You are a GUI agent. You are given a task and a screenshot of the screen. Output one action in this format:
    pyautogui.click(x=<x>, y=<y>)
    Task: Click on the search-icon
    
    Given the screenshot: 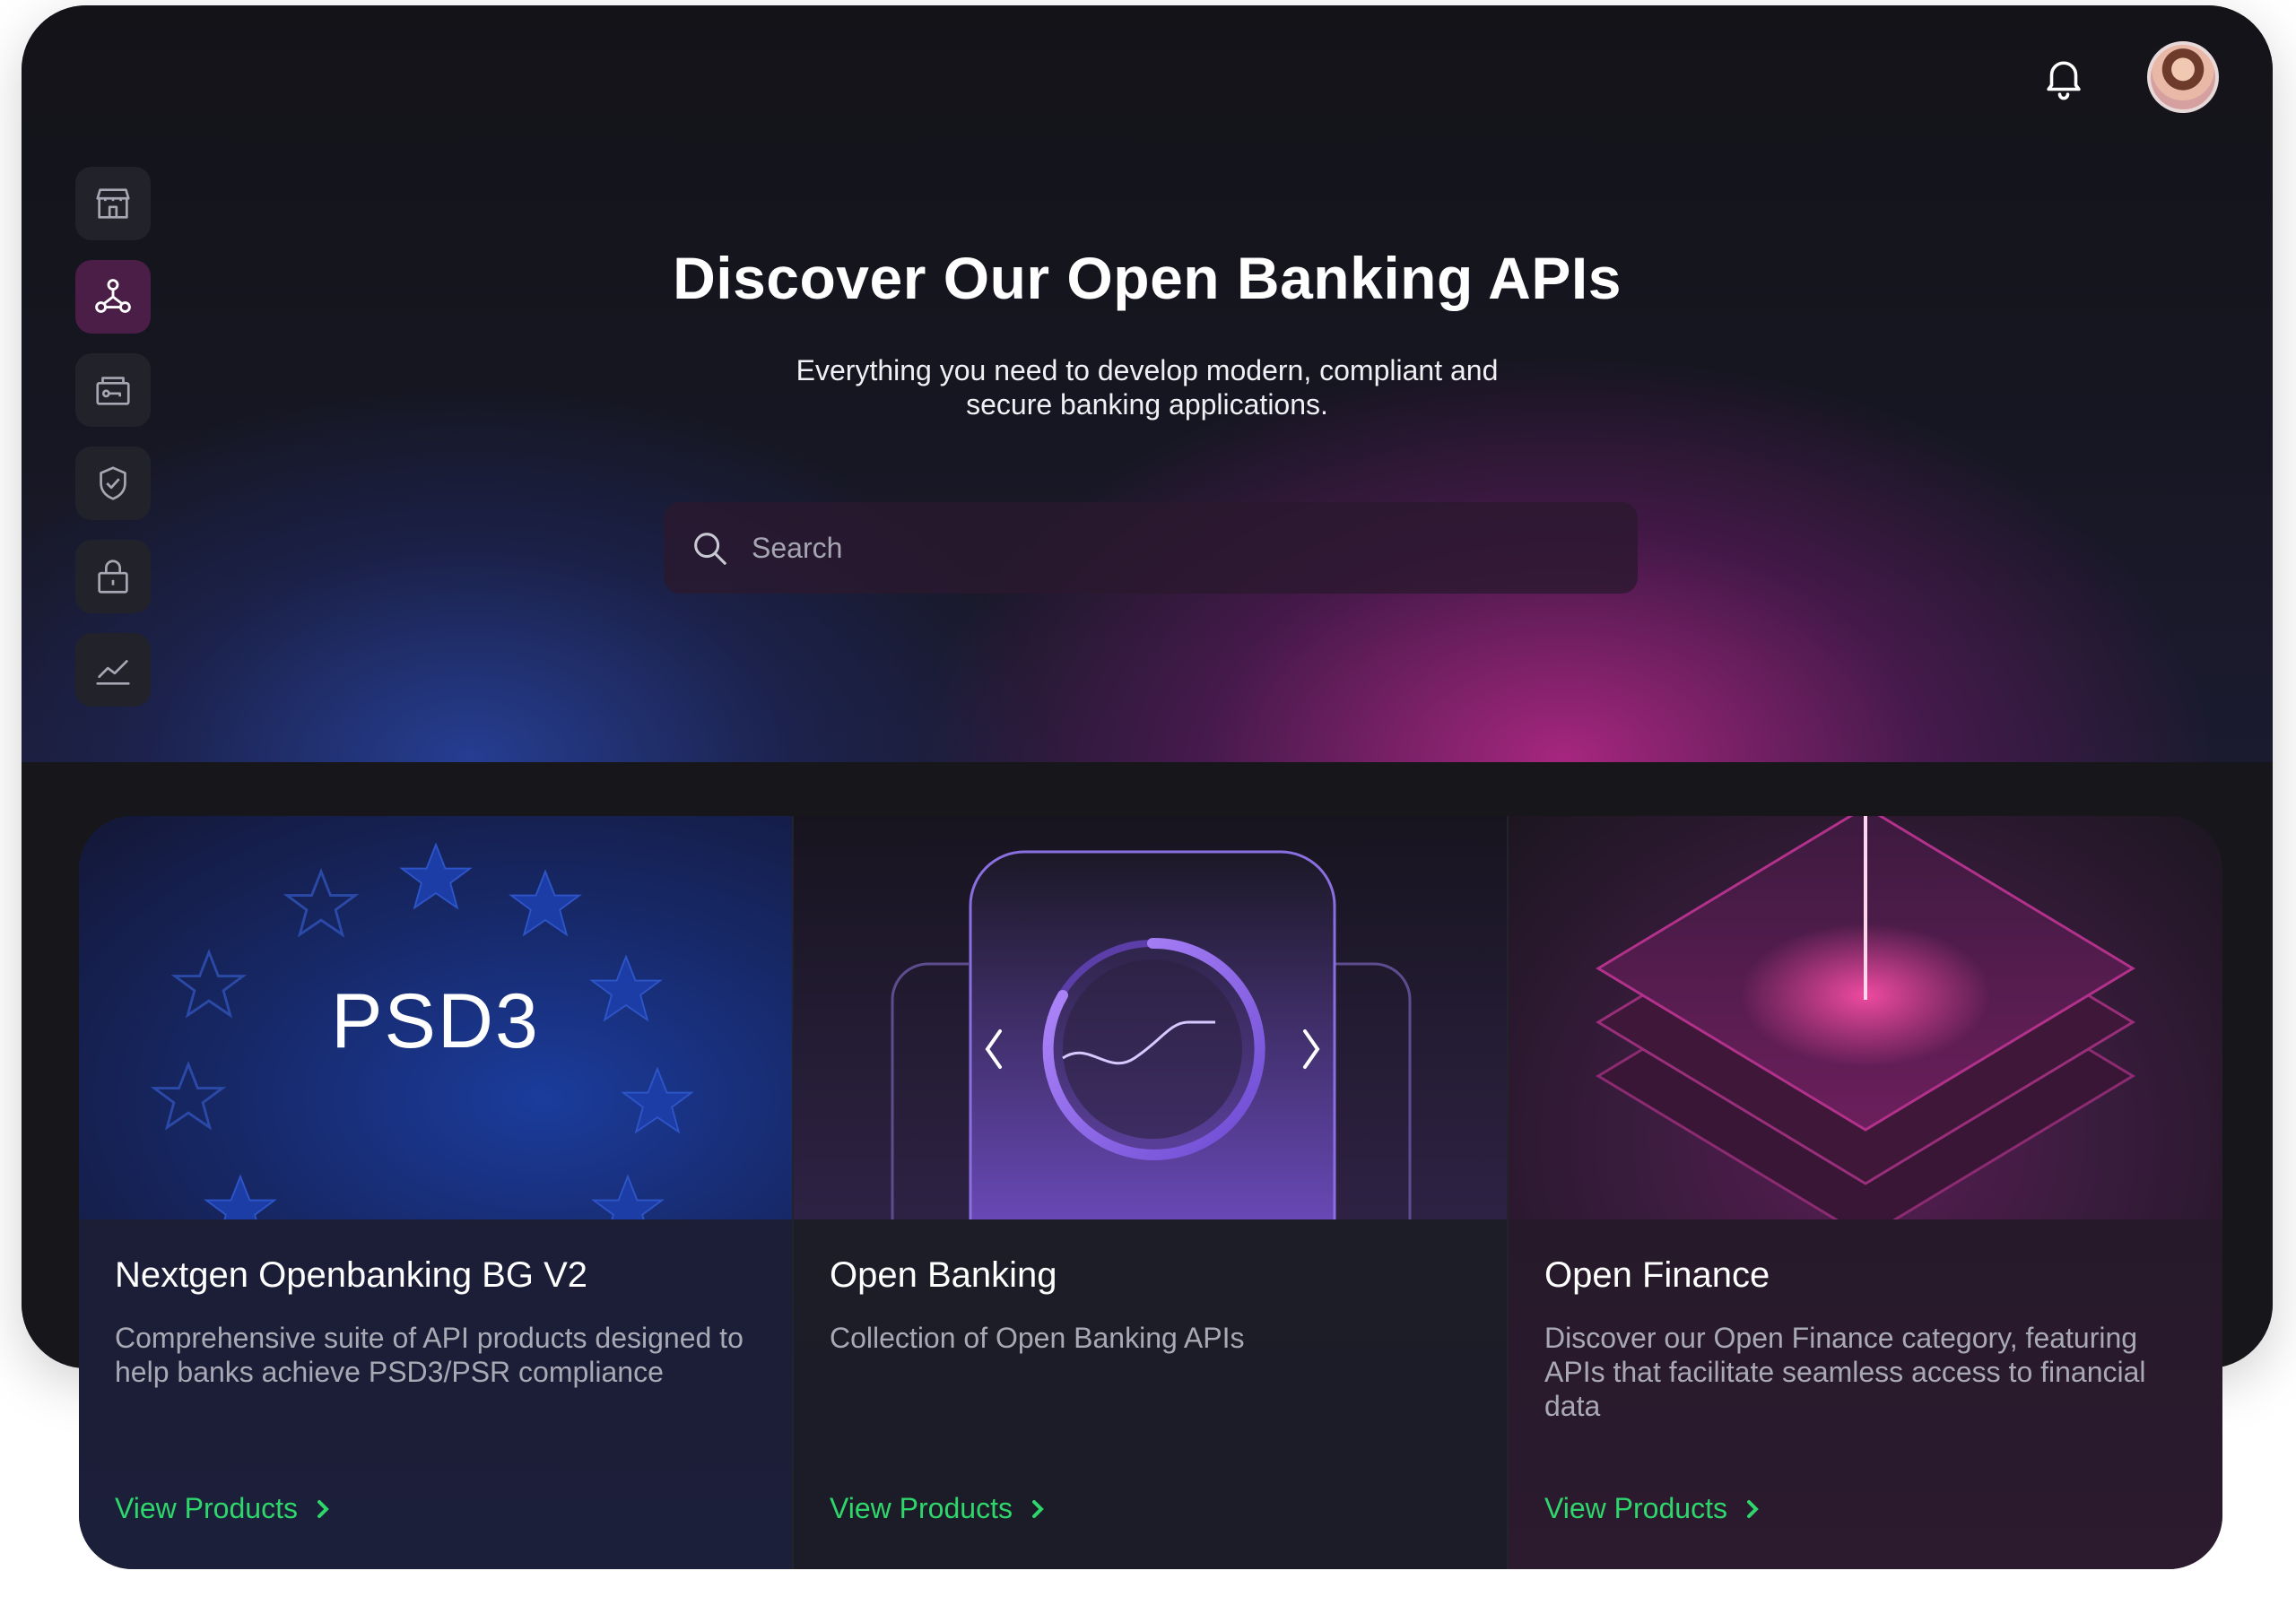 What is the action you would take?
    pyautogui.click(x=710, y=549)
    